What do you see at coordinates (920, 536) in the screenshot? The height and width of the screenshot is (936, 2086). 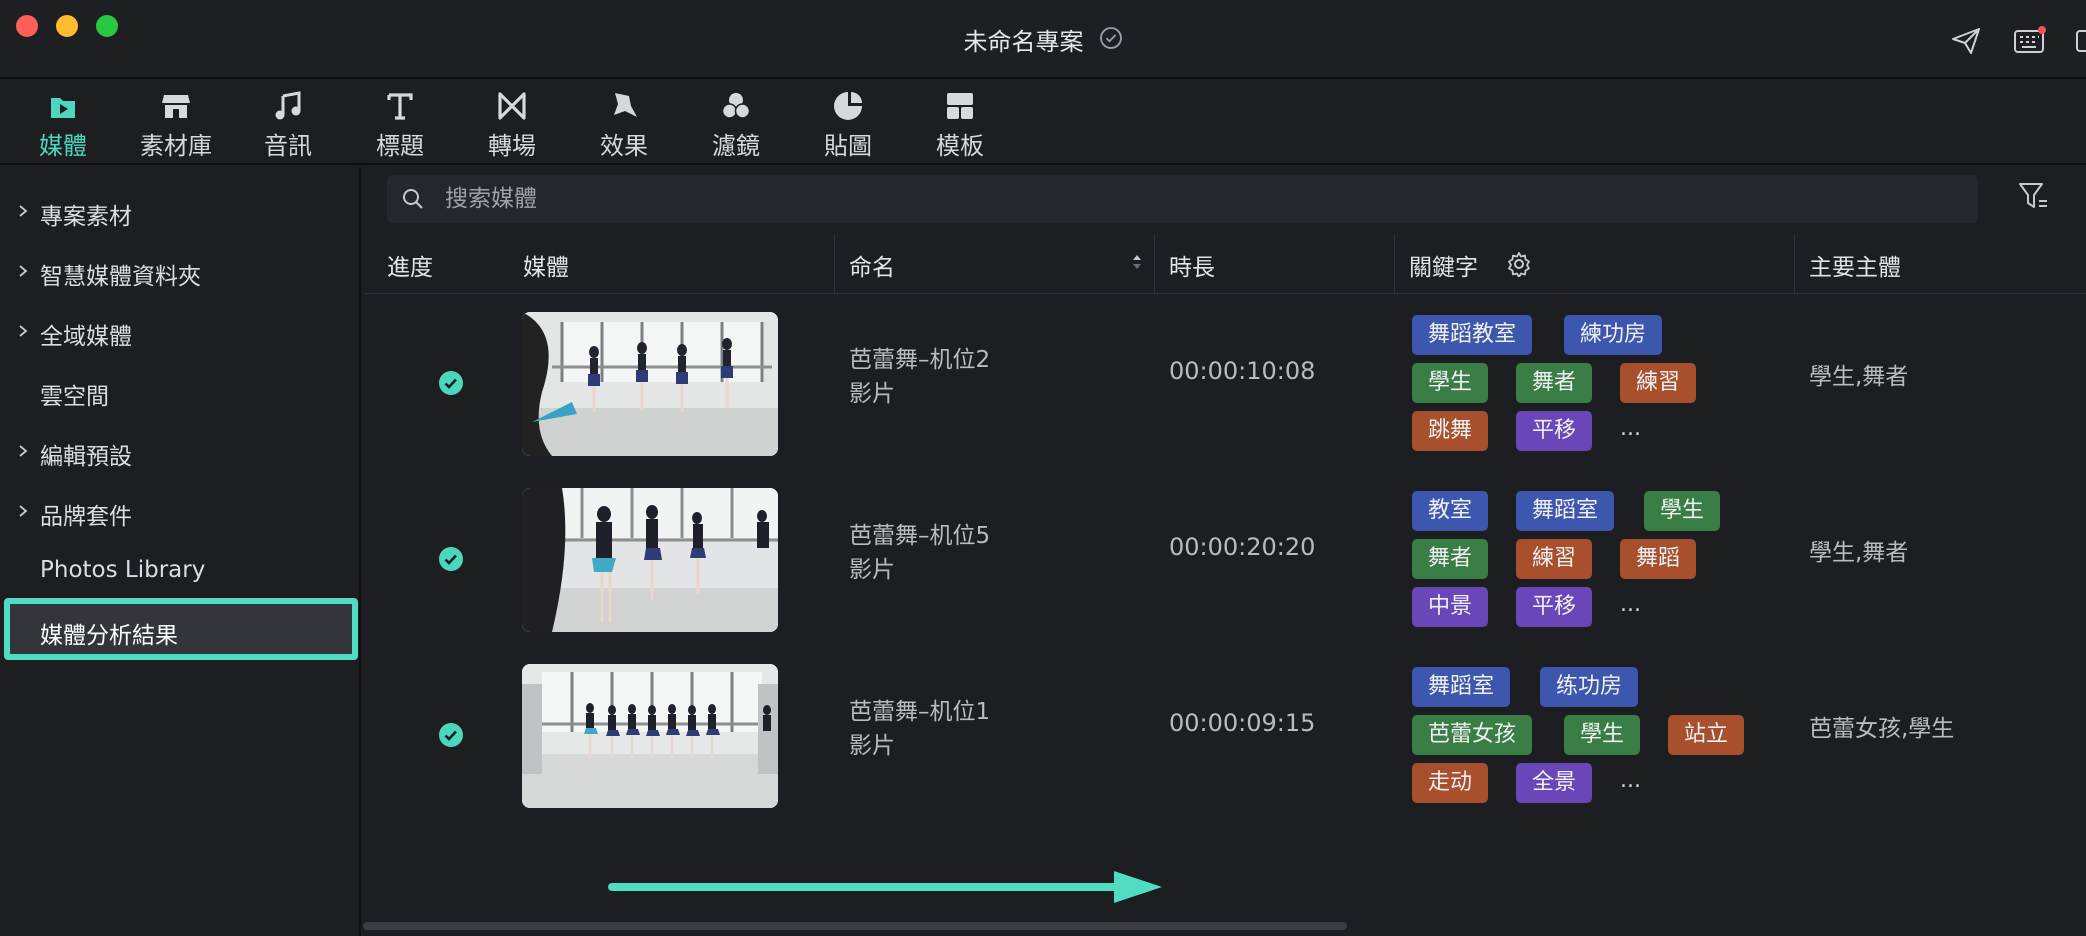 I see `media-name: 芭蕾舞–机位5` at bounding box center [920, 536].